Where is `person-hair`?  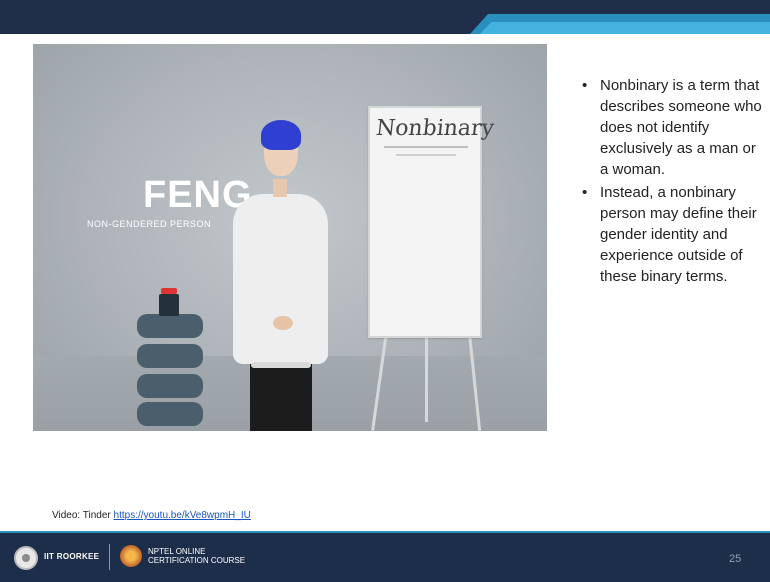 person-hair is located at coordinates (281, 135).